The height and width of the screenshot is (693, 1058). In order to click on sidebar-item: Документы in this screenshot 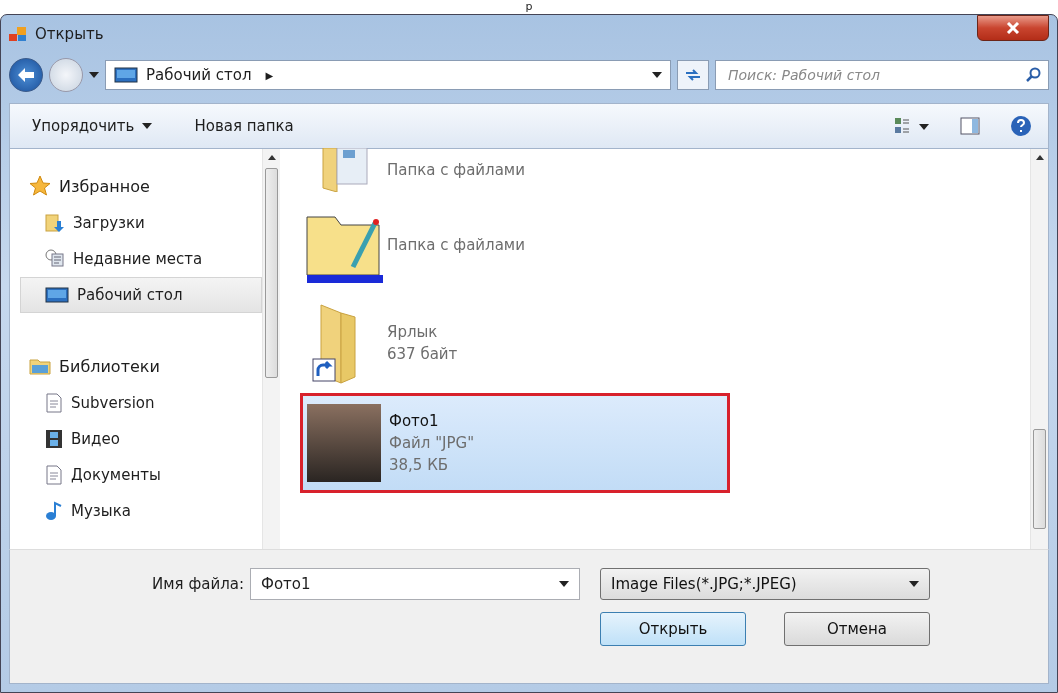, I will do `click(141, 475)`.